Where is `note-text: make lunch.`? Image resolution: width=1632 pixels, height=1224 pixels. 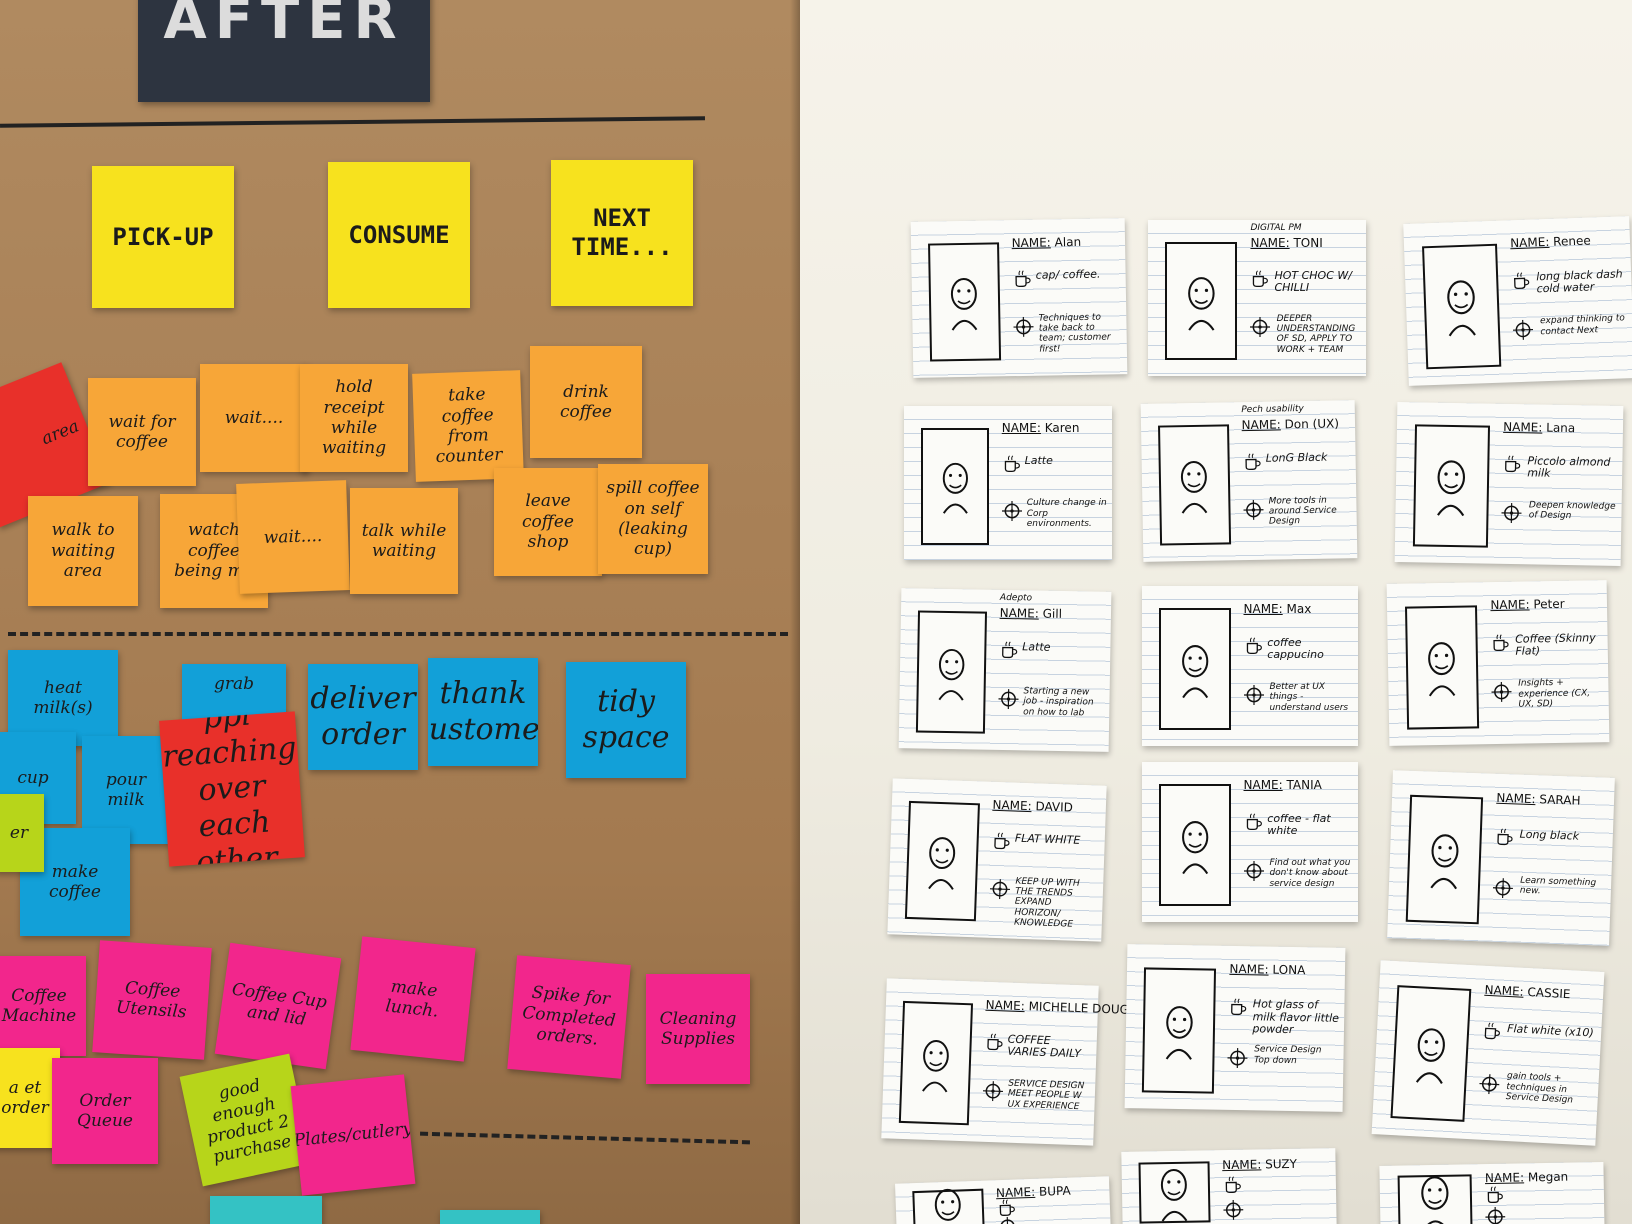 note-text: make lunch. is located at coordinates (412, 999).